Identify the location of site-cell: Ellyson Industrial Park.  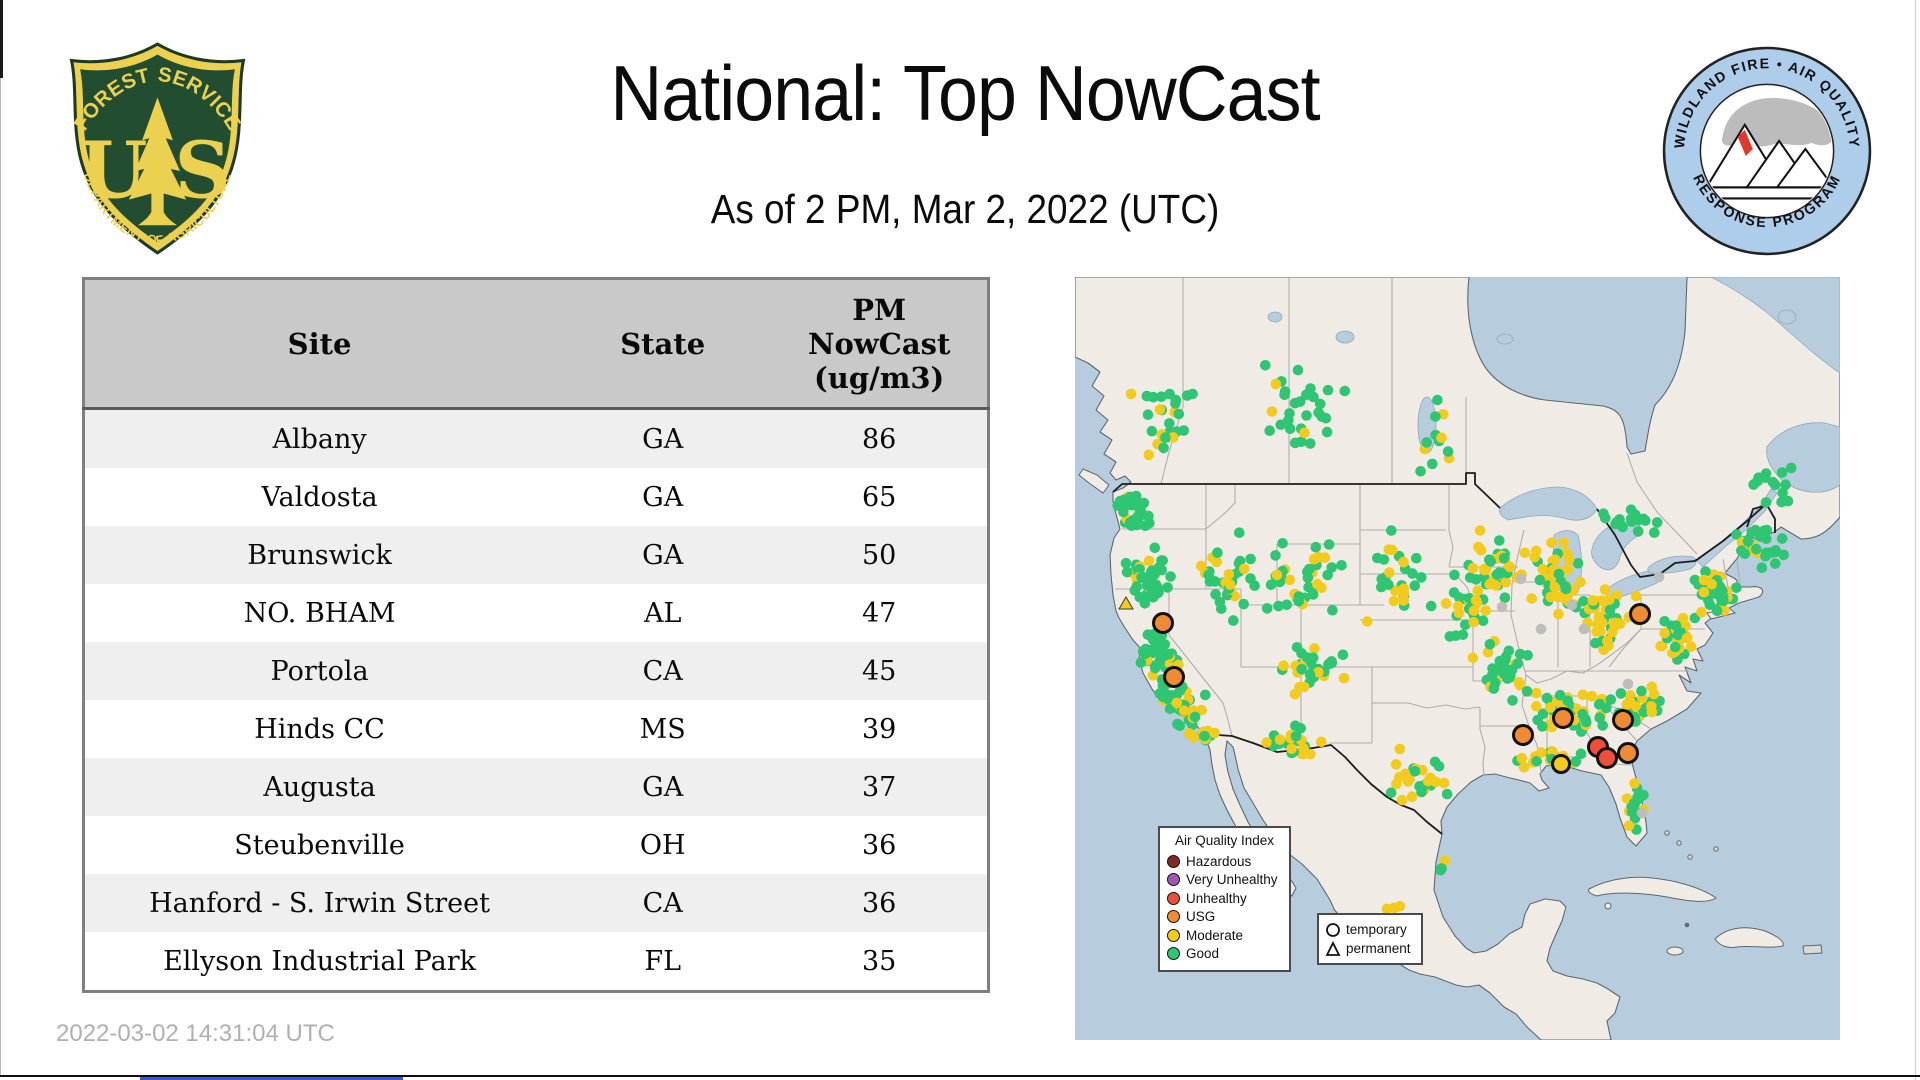
(319, 962).